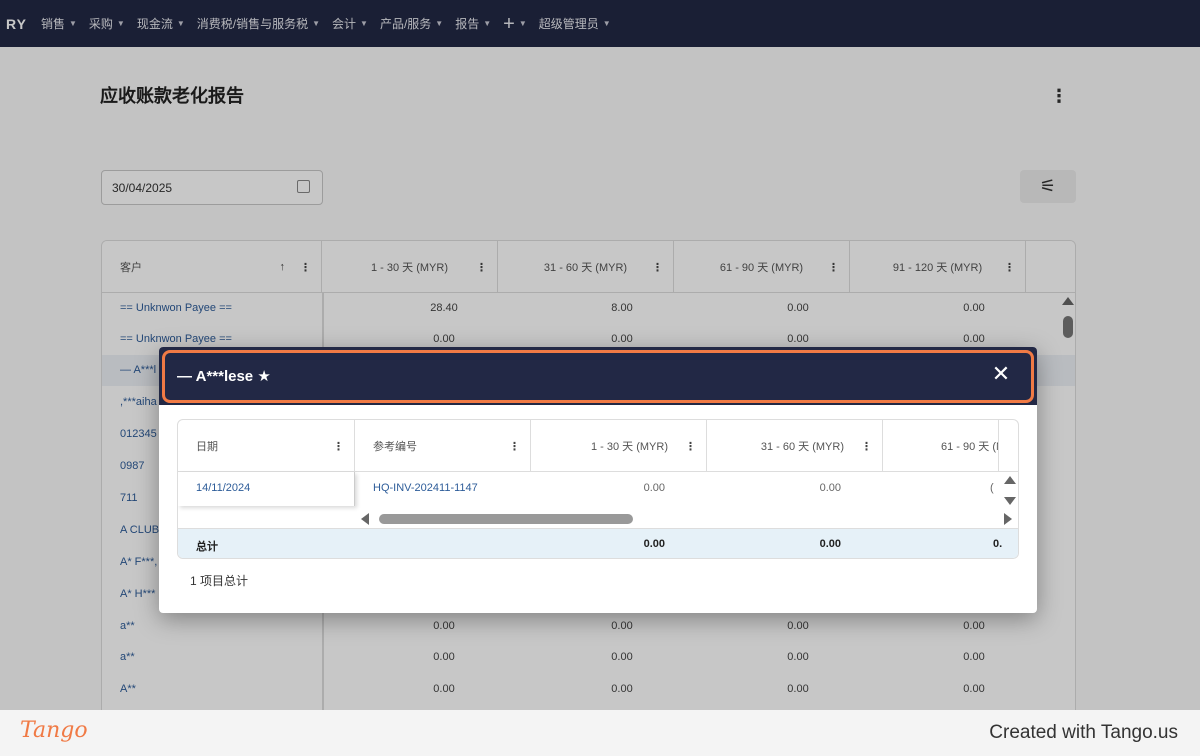  What do you see at coordinates (830, 544) in the screenshot?
I see `total-31-60: 0.00` at bounding box center [830, 544].